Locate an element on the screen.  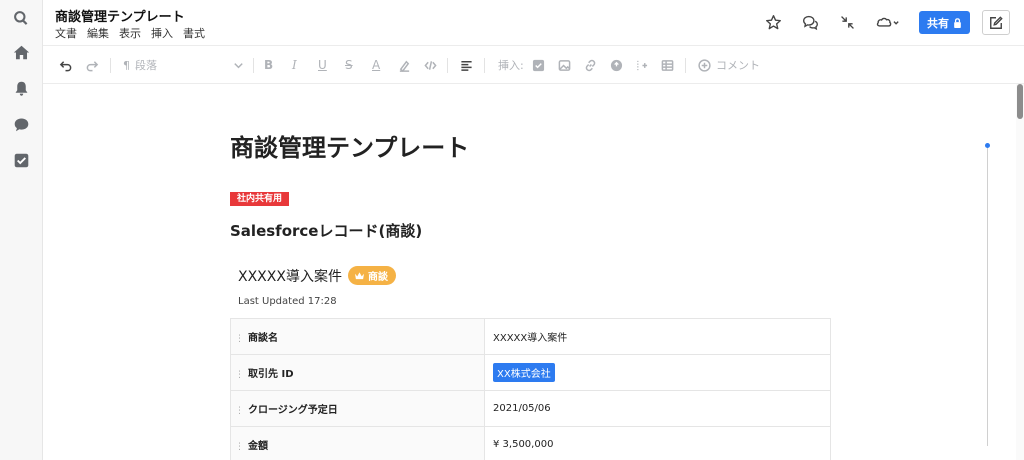
left-rail is located at coordinates (21, 230).